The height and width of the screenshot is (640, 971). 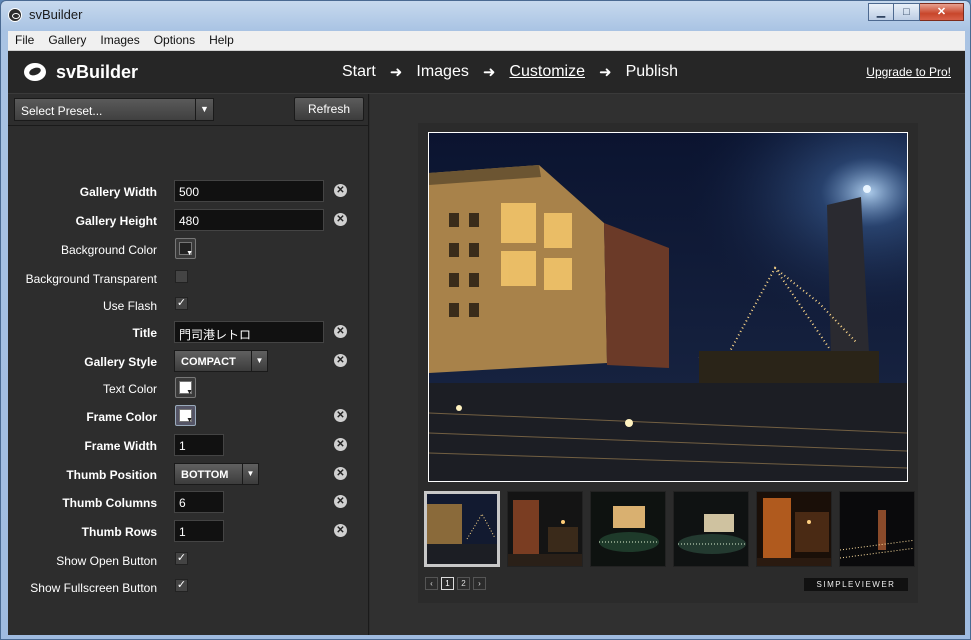 I want to click on page-2-button: 2, so click(x=463, y=583).